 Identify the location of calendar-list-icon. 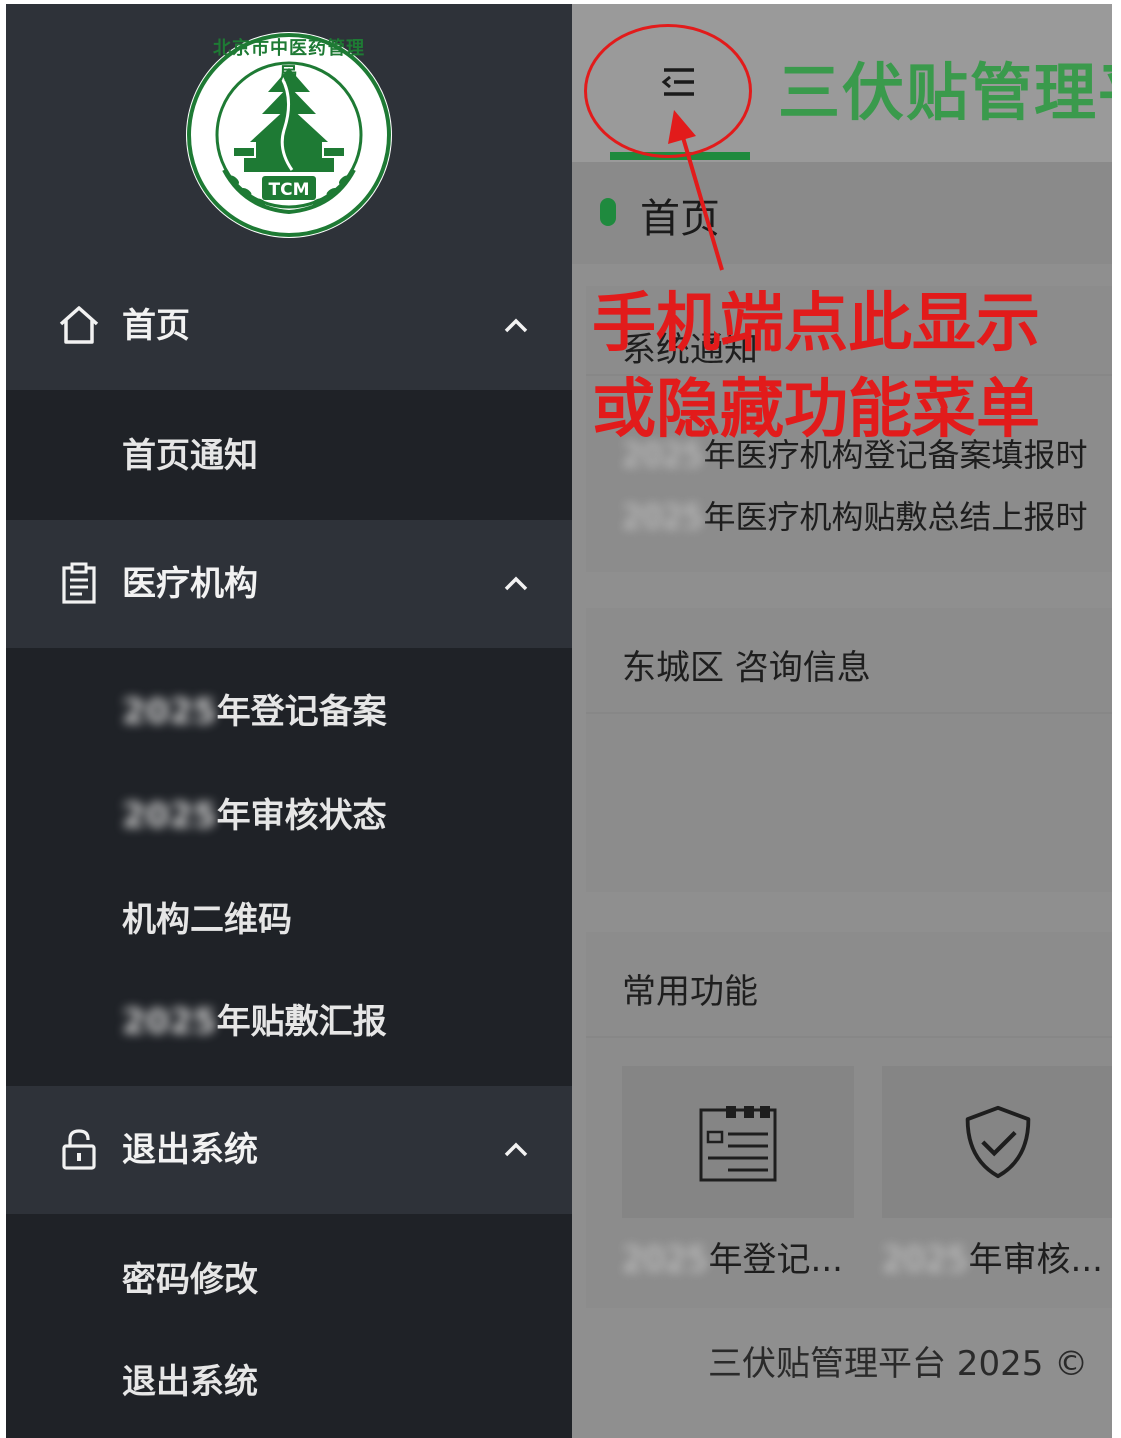
(738, 1144).